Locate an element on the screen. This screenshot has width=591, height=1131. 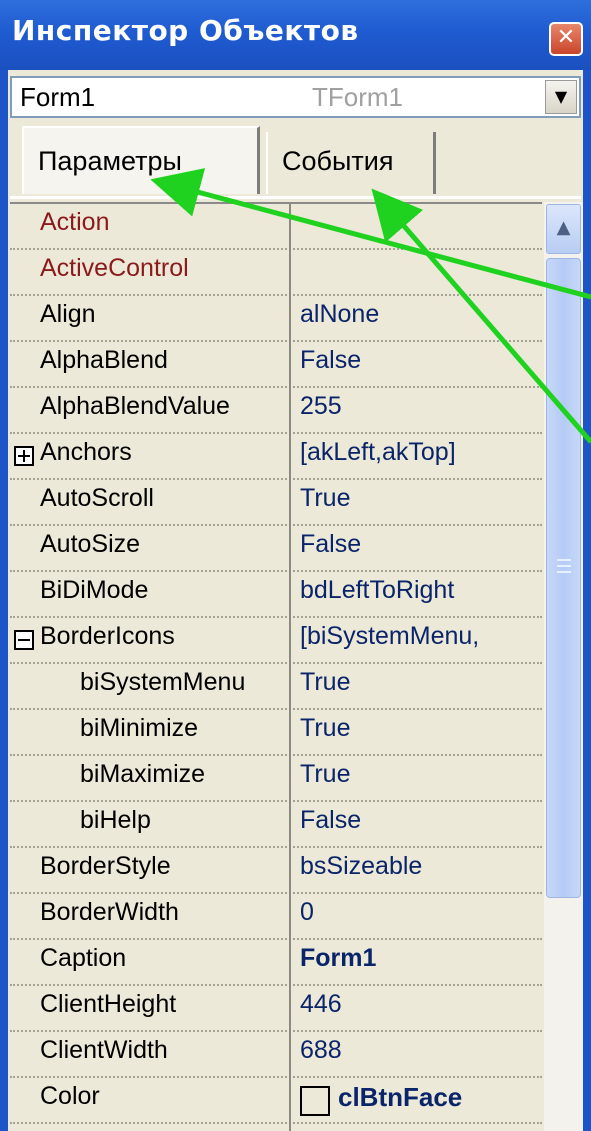
window-title: Инспектор Объектов is located at coordinates (185, 30).